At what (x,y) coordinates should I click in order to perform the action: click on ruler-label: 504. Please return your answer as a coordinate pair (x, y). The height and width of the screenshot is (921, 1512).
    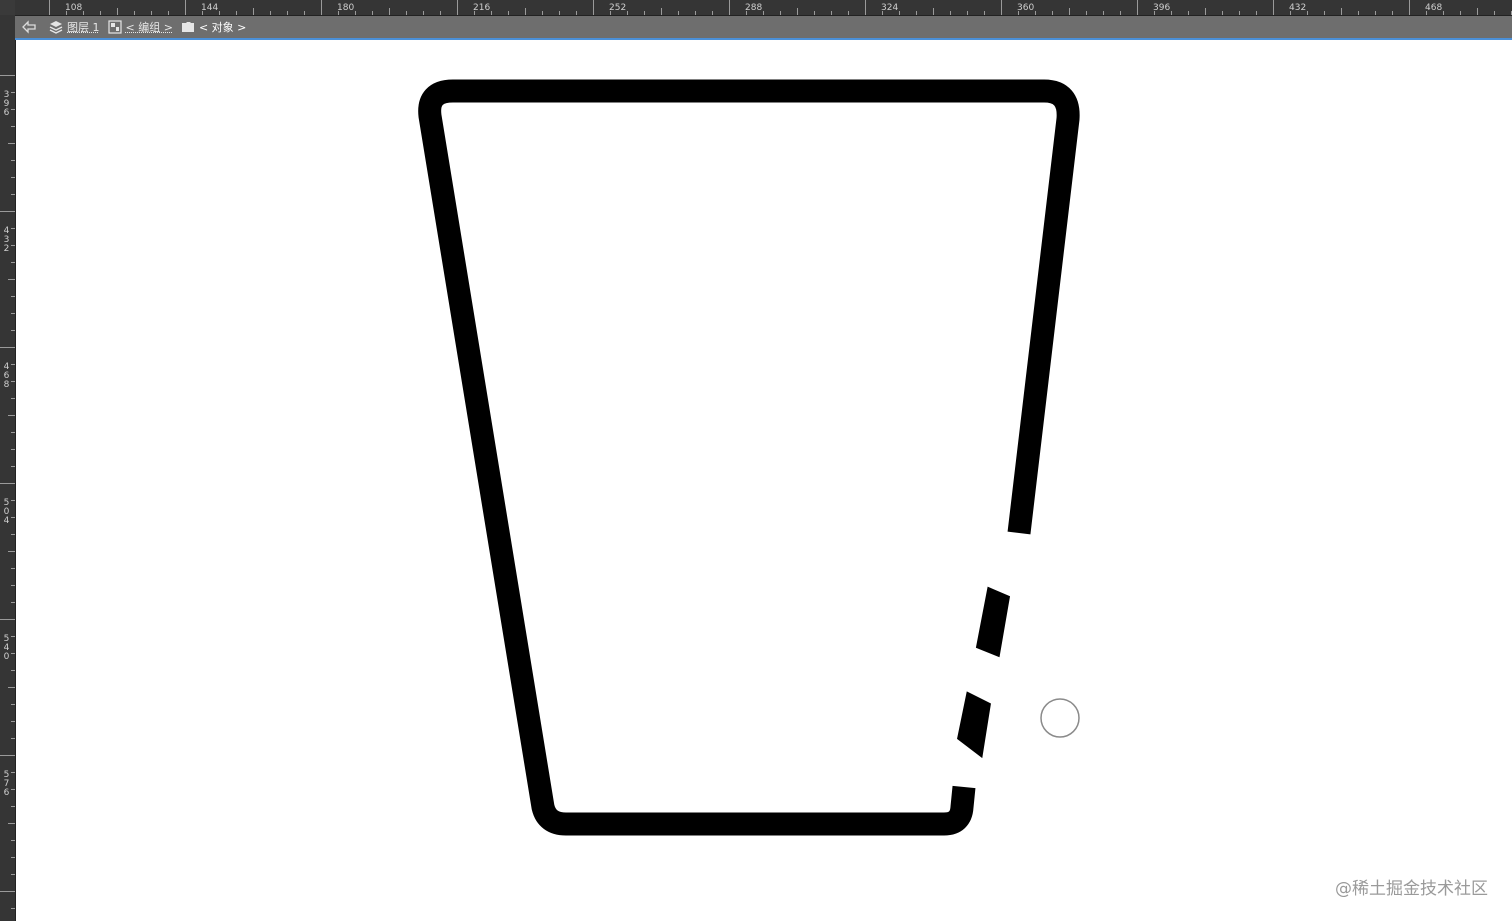
    Looking at the image, I should click on (6, 512).